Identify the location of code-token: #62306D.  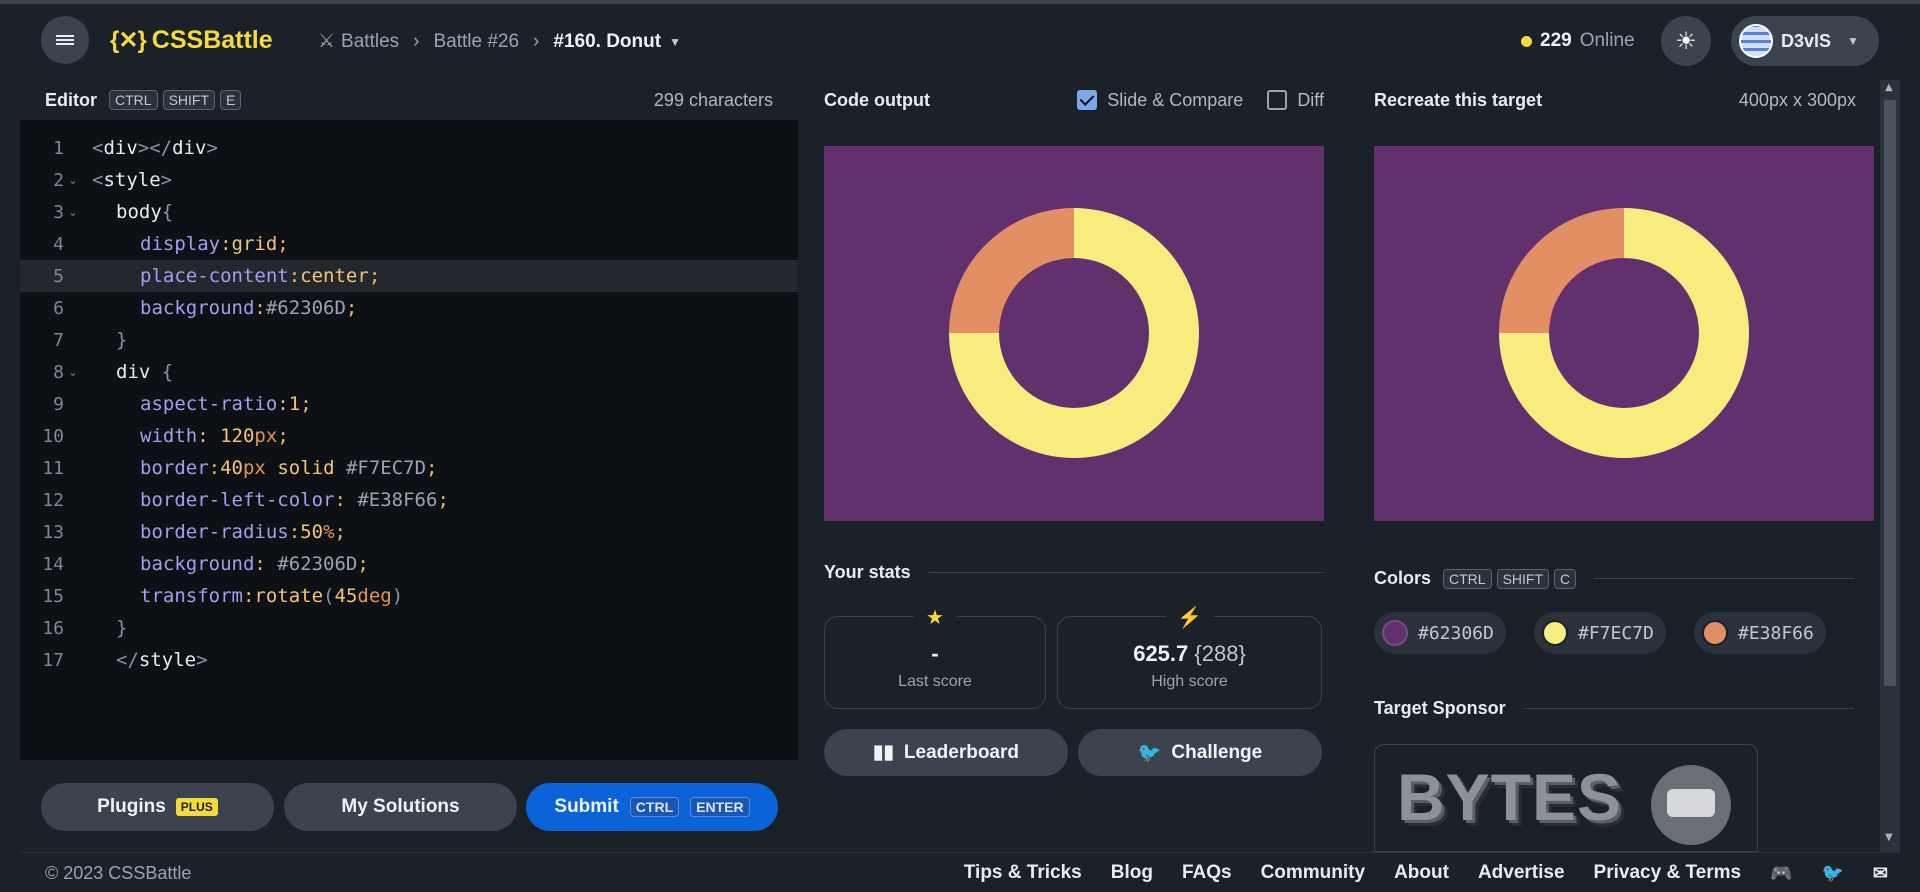
(305, 308).